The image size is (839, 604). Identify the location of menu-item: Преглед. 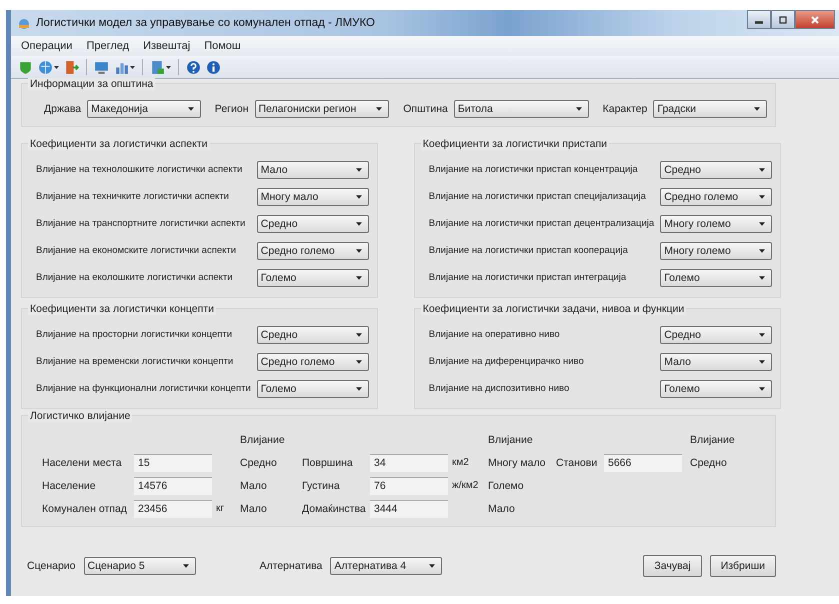
(108, 46).